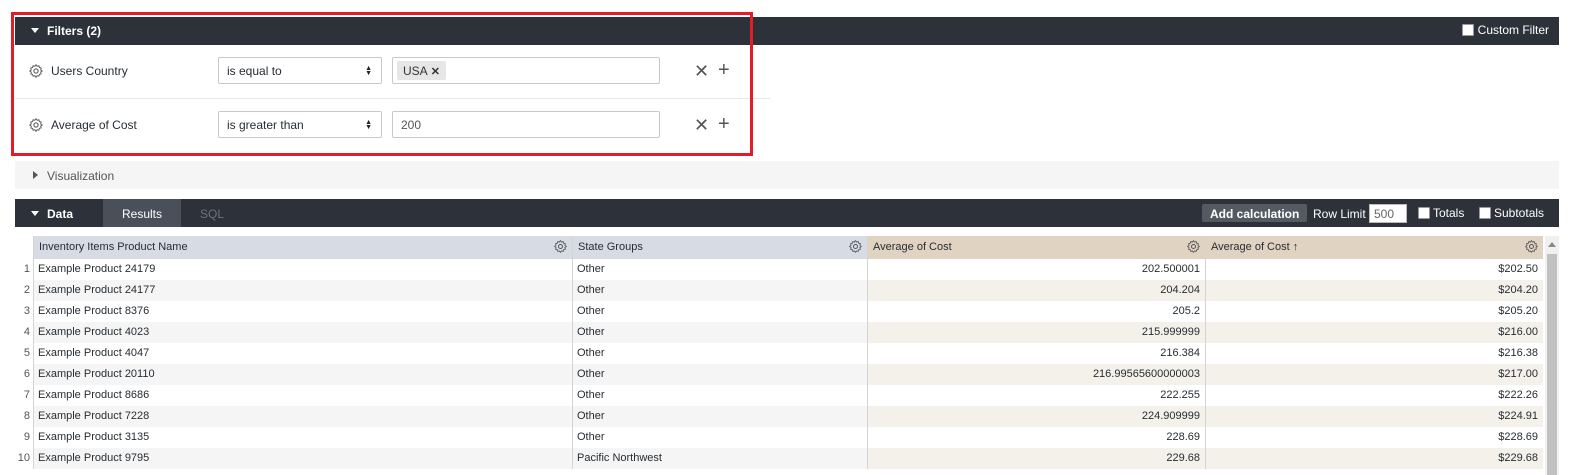 The width and height of the screenshot is (1579, 475). I want to click on custom-filter-toggle: Custom Filter, so click(1505, 30).